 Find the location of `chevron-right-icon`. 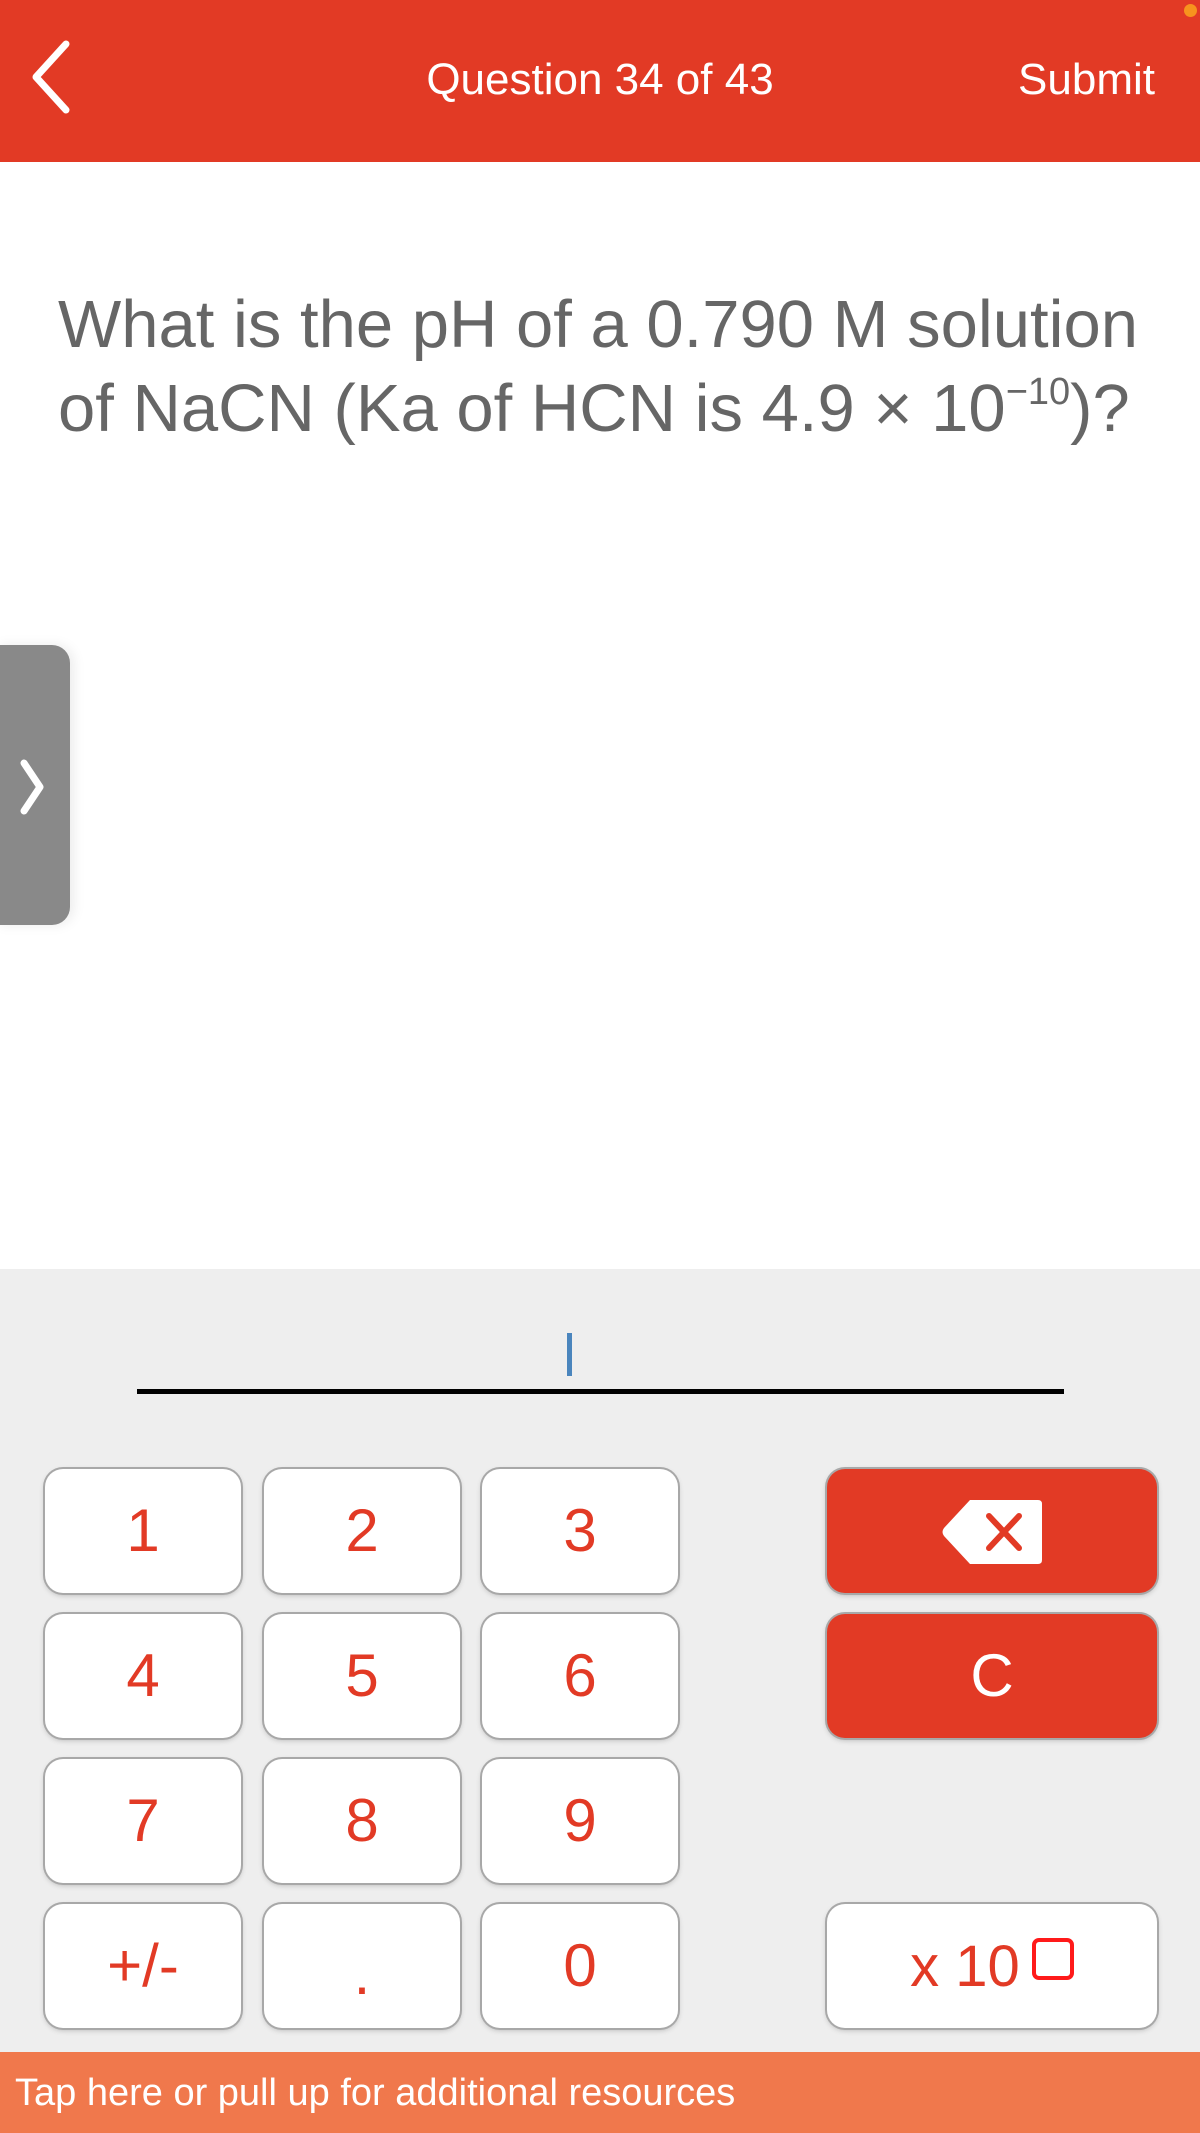

chevron-right-icon is located at coordinates (32, 787).